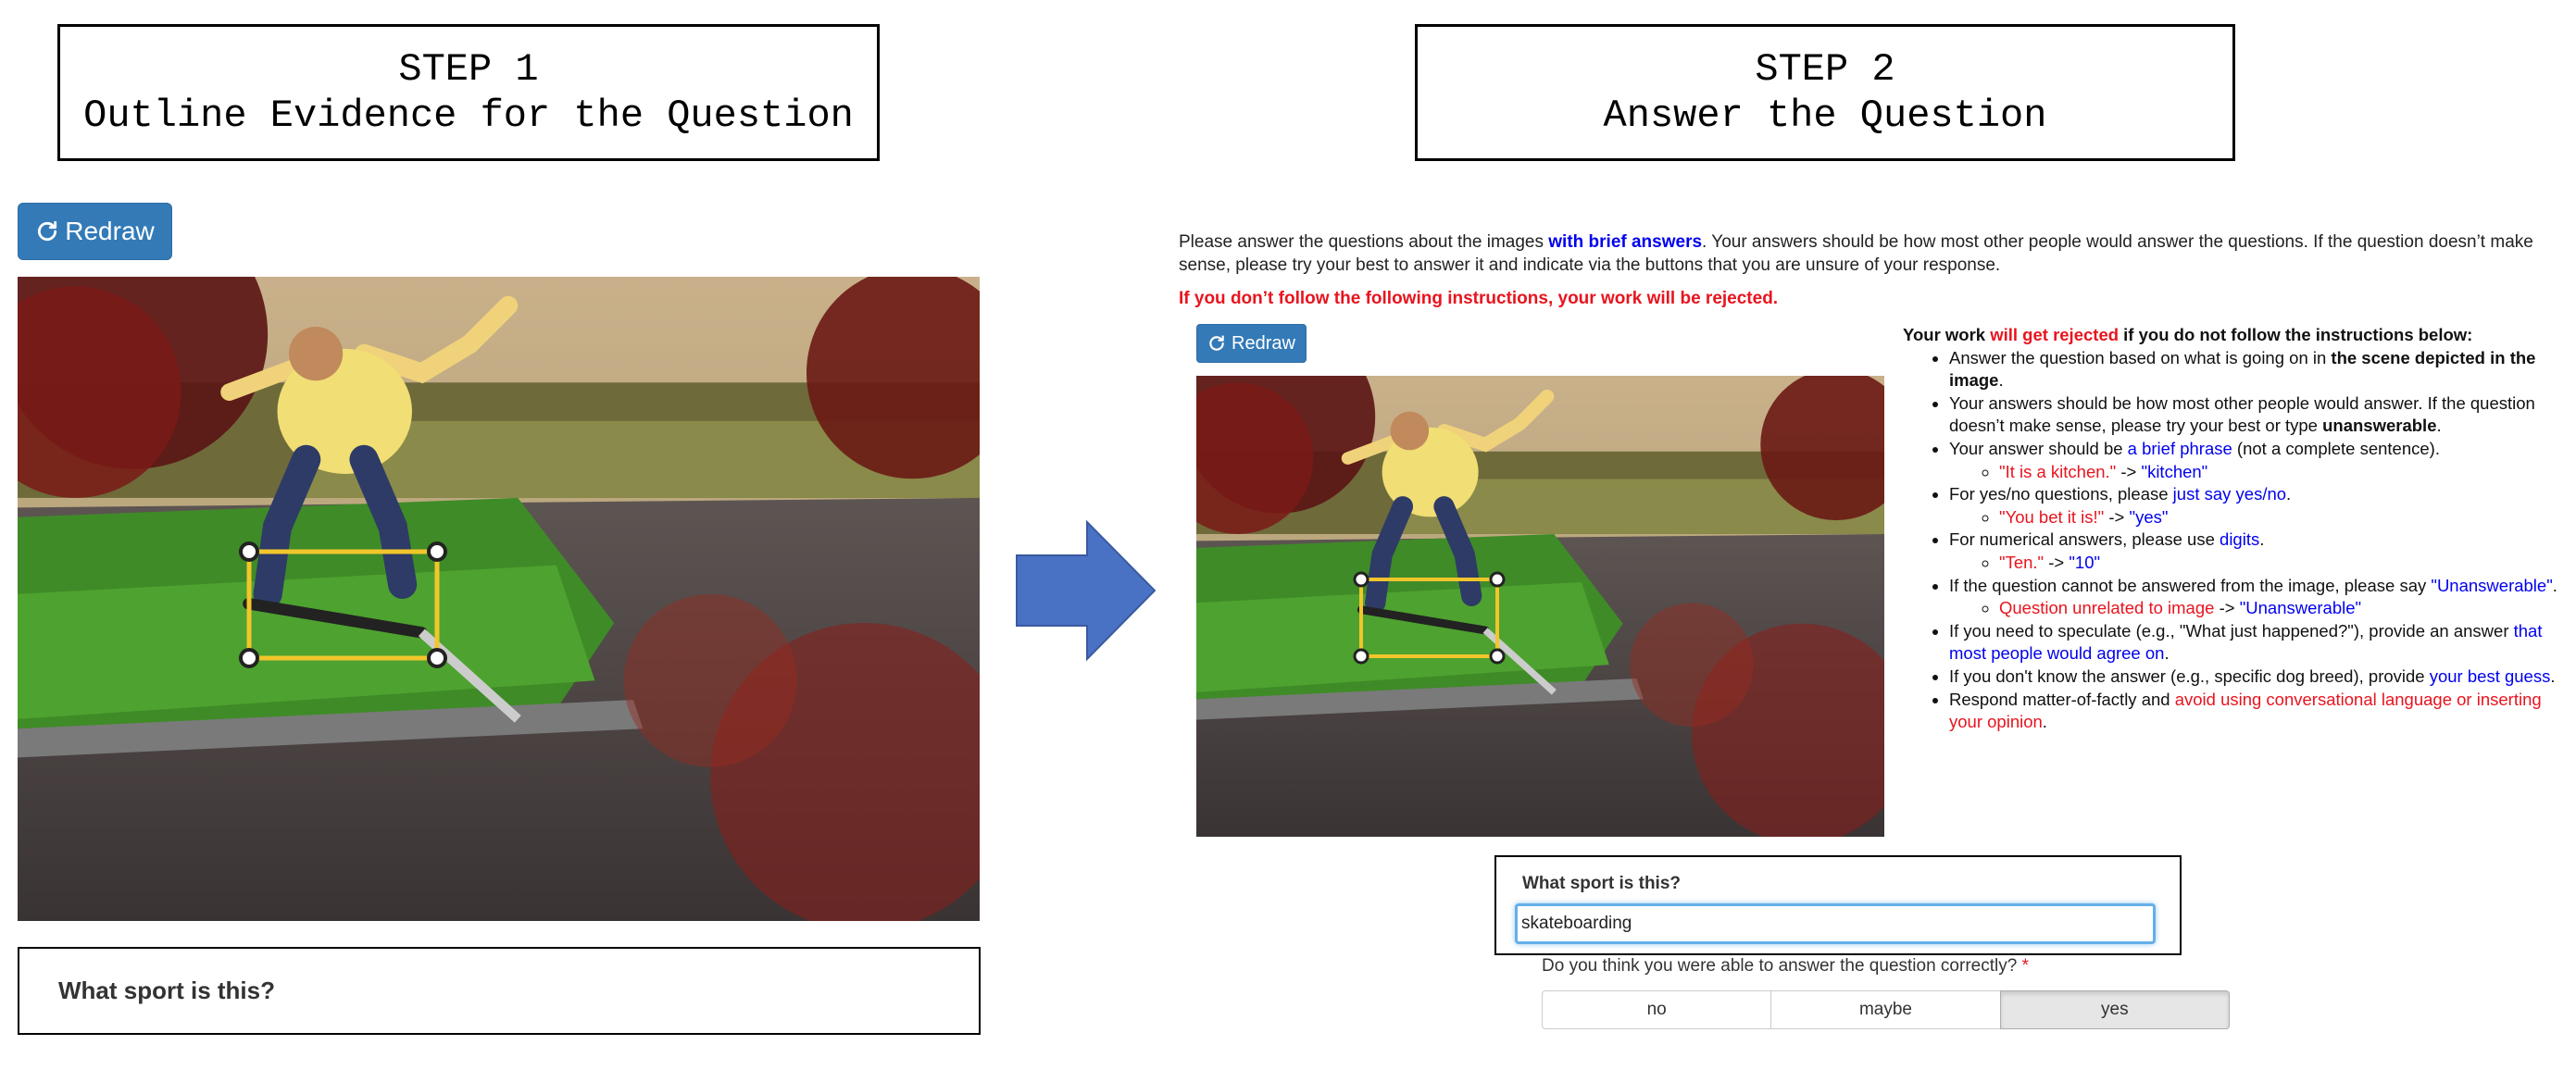 This screenshot has height=1070, width=2576. I want to click on step2-header: STEP 2 Answer the Question, so click(1825, 92).